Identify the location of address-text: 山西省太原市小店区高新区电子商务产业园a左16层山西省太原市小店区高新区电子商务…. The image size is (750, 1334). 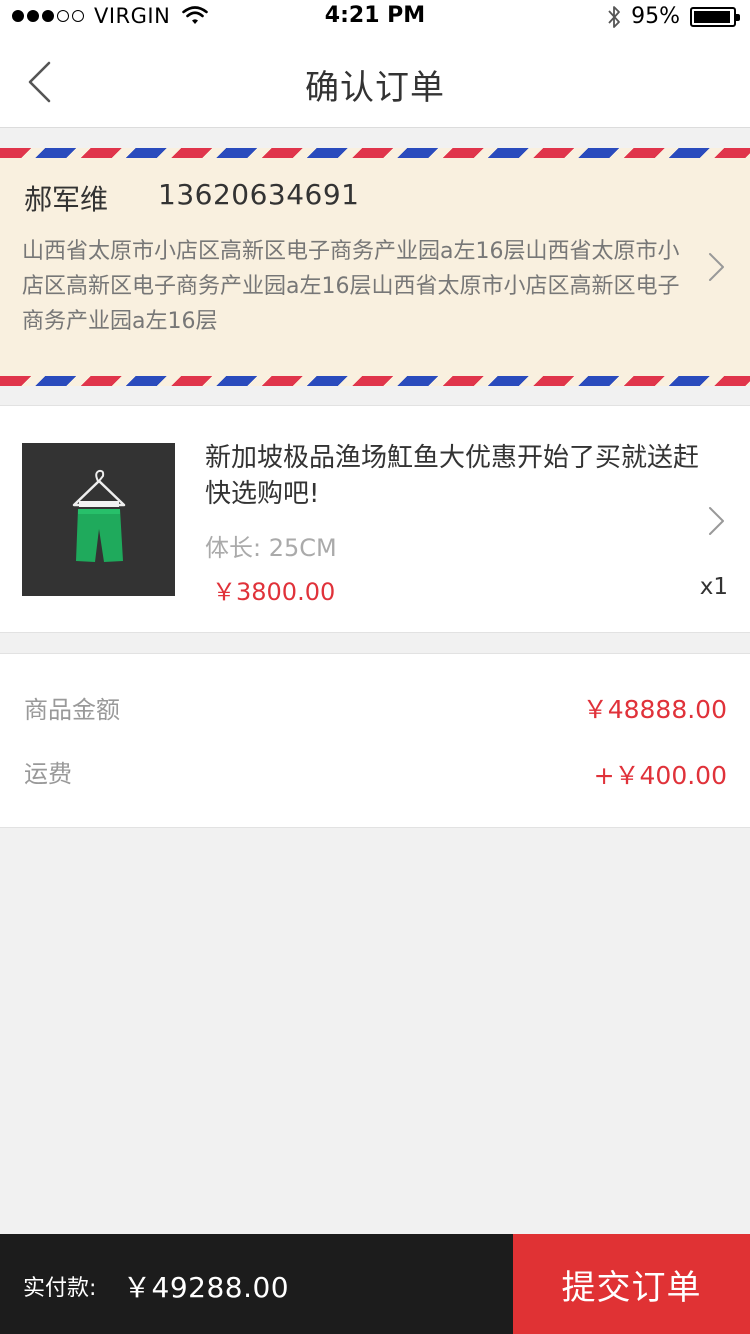
(351, 286).